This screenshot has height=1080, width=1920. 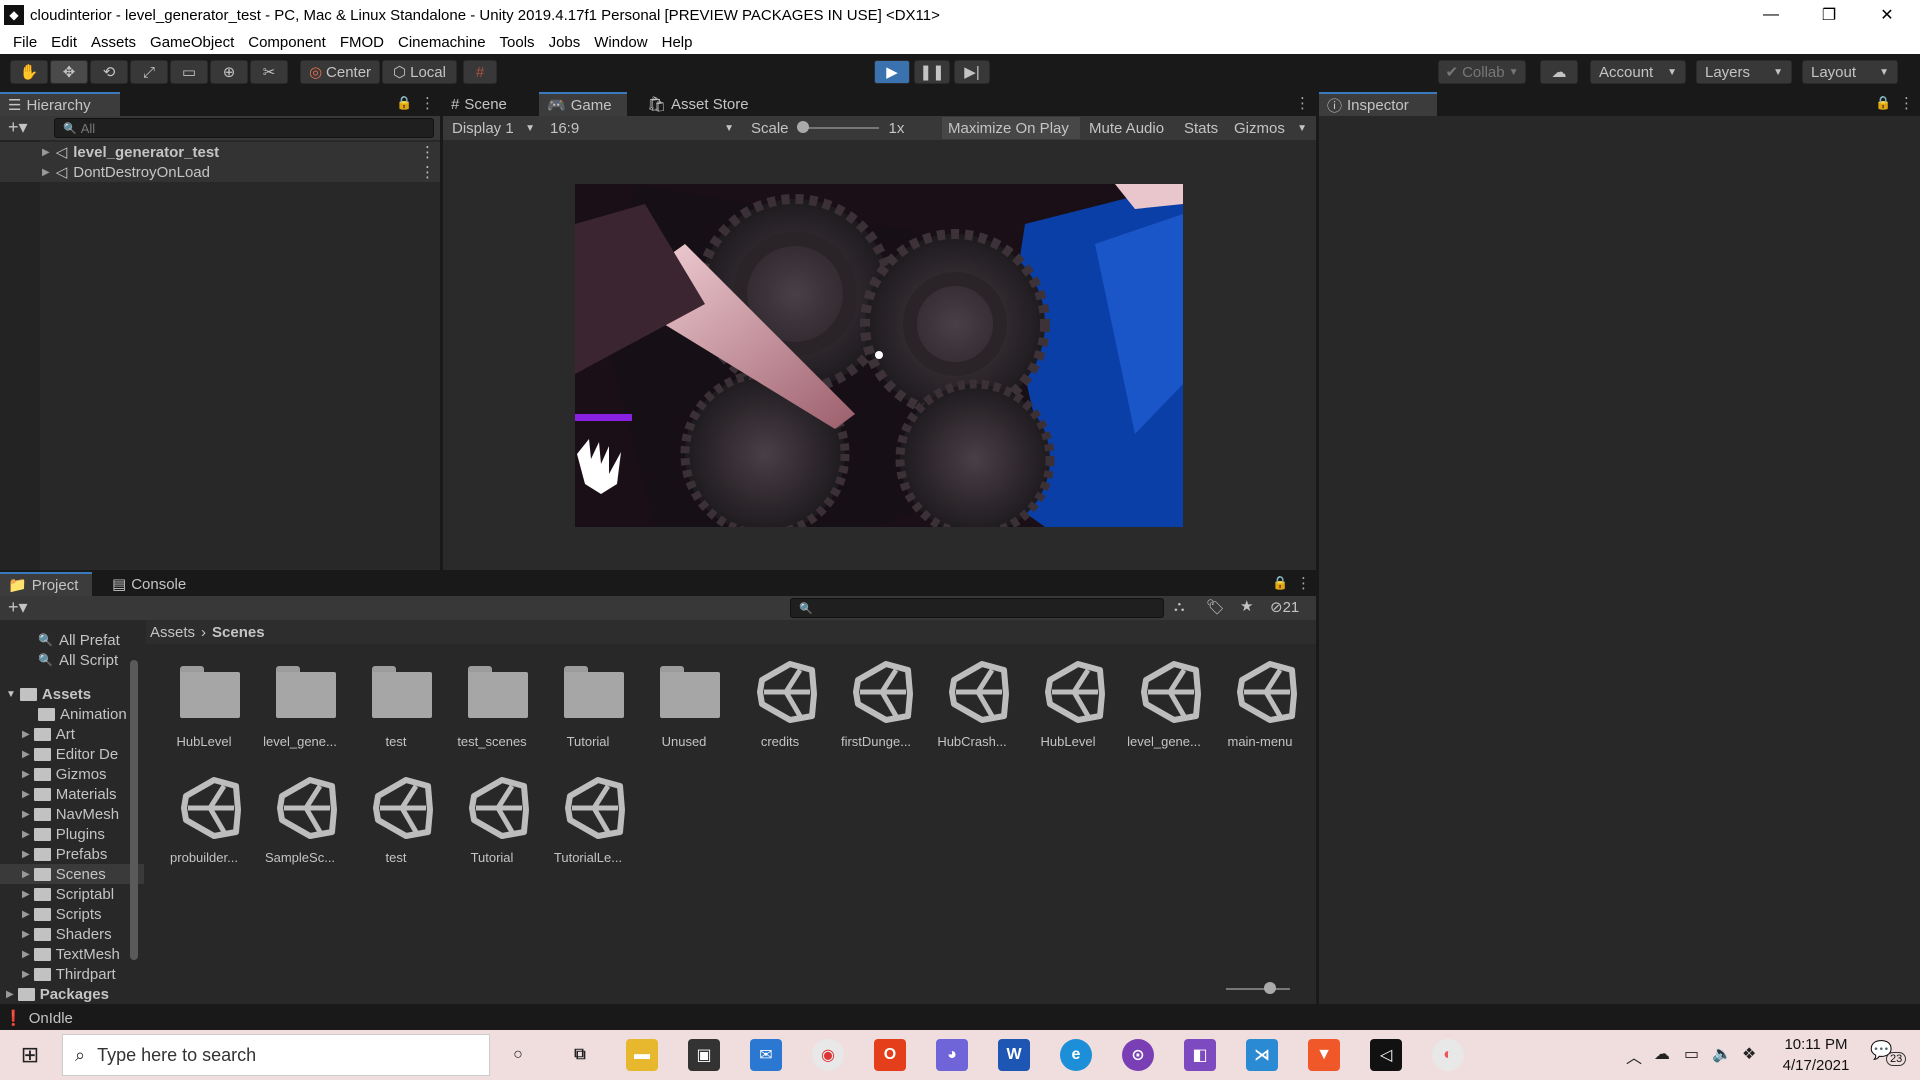 What do you see at coordinates (780, 711) in the screenshot?
I see `asset-scene: credits` at bounding box center [780, 711].